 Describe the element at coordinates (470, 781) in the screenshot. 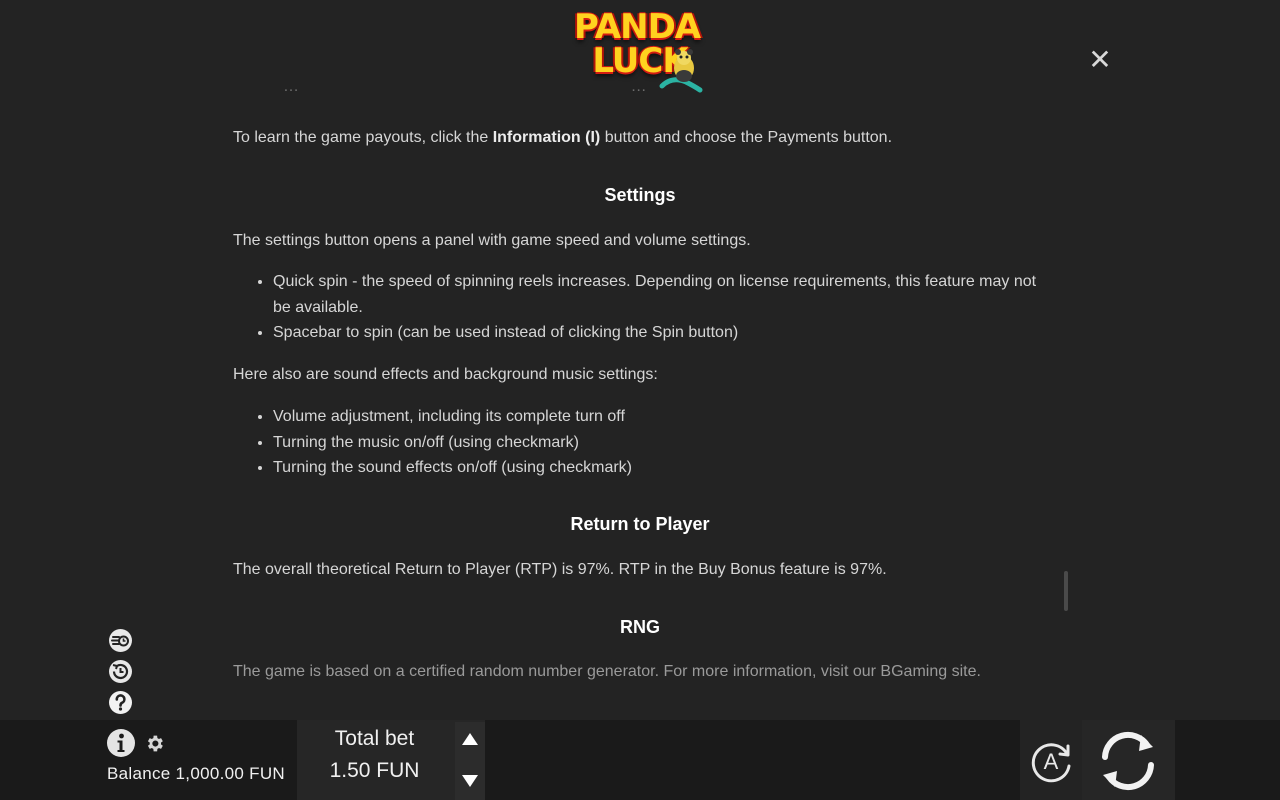

I see `bet-decrease-icon` at that location.